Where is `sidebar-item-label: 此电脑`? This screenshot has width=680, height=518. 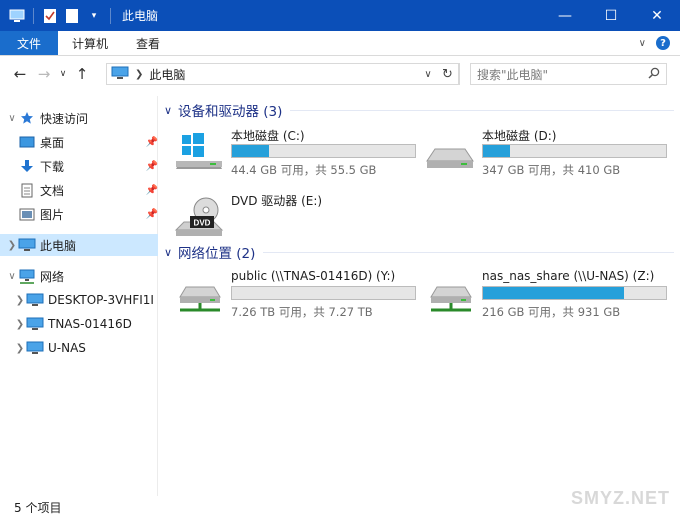
sidebar-item-label: 此电脑 is located at coordinates (58, 245).